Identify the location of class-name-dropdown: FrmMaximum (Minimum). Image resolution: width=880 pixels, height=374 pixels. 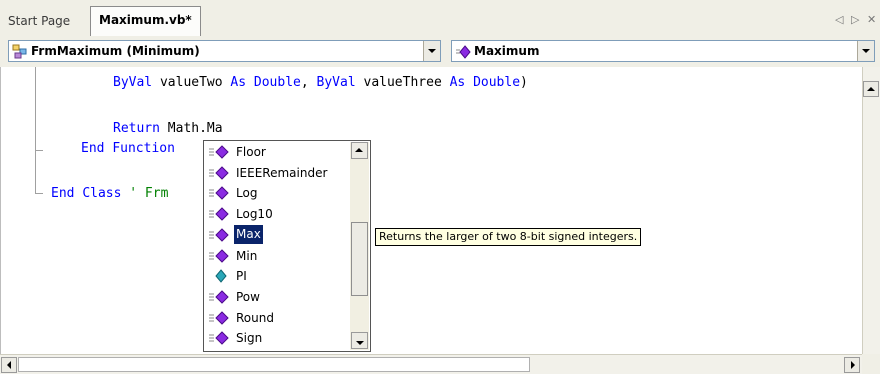
(224, 51).